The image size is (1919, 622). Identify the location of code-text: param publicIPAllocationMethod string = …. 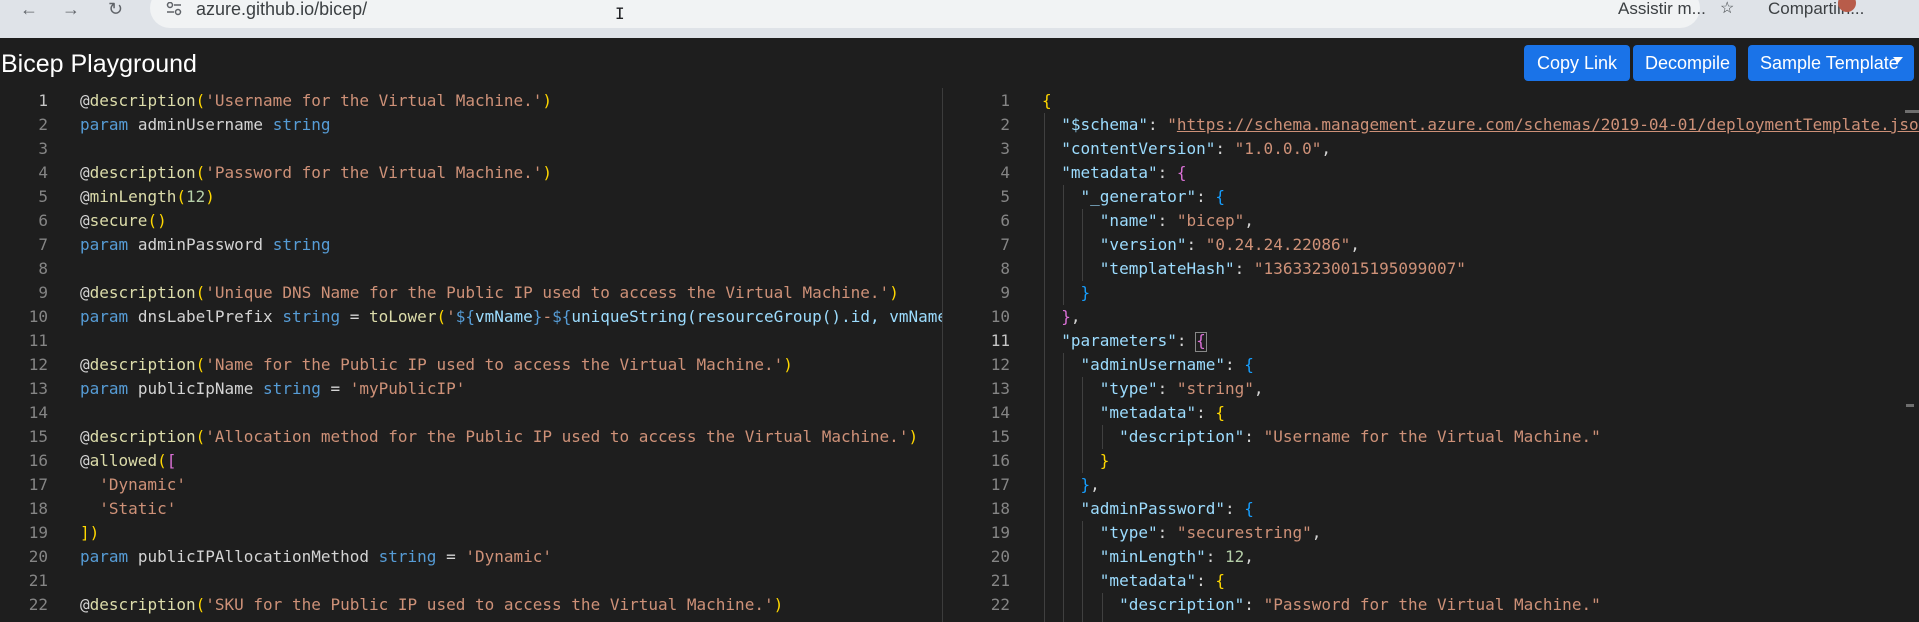
(316, 557).